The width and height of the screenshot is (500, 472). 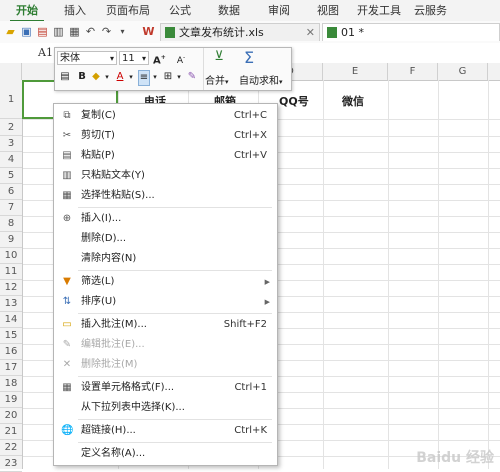 What do you see at coordinates (90, 31) in the screenshot?
I see `undo-icon: ↶` at bounding box center [90, 31].